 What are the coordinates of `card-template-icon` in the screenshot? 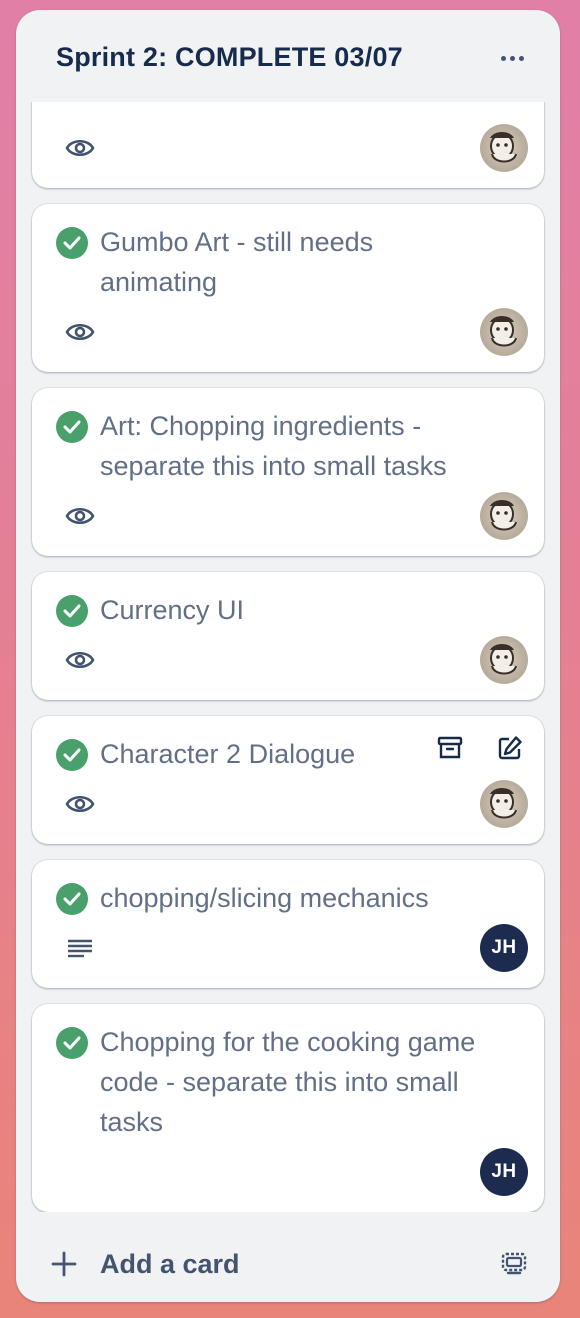 It's located at (514, 1263).